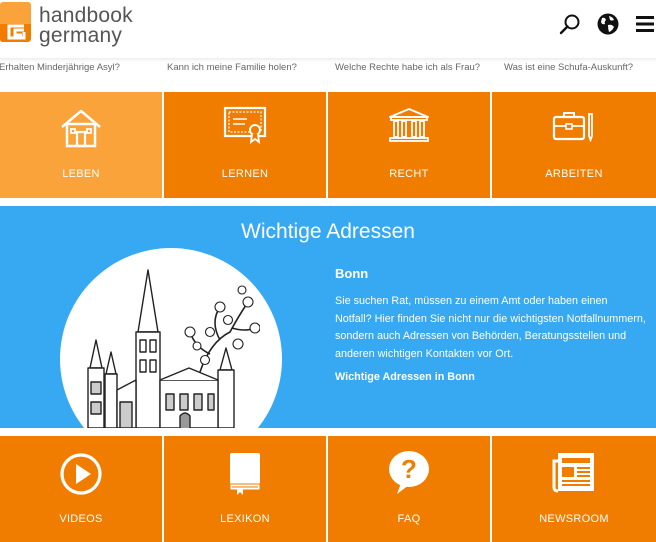 The height and width of the screenshot is (542, 656). What do you see at coordinates (328, 231) in the screenshot?
I see `banner-title: Wichtige Adressen` at bounding box center [328, 231].